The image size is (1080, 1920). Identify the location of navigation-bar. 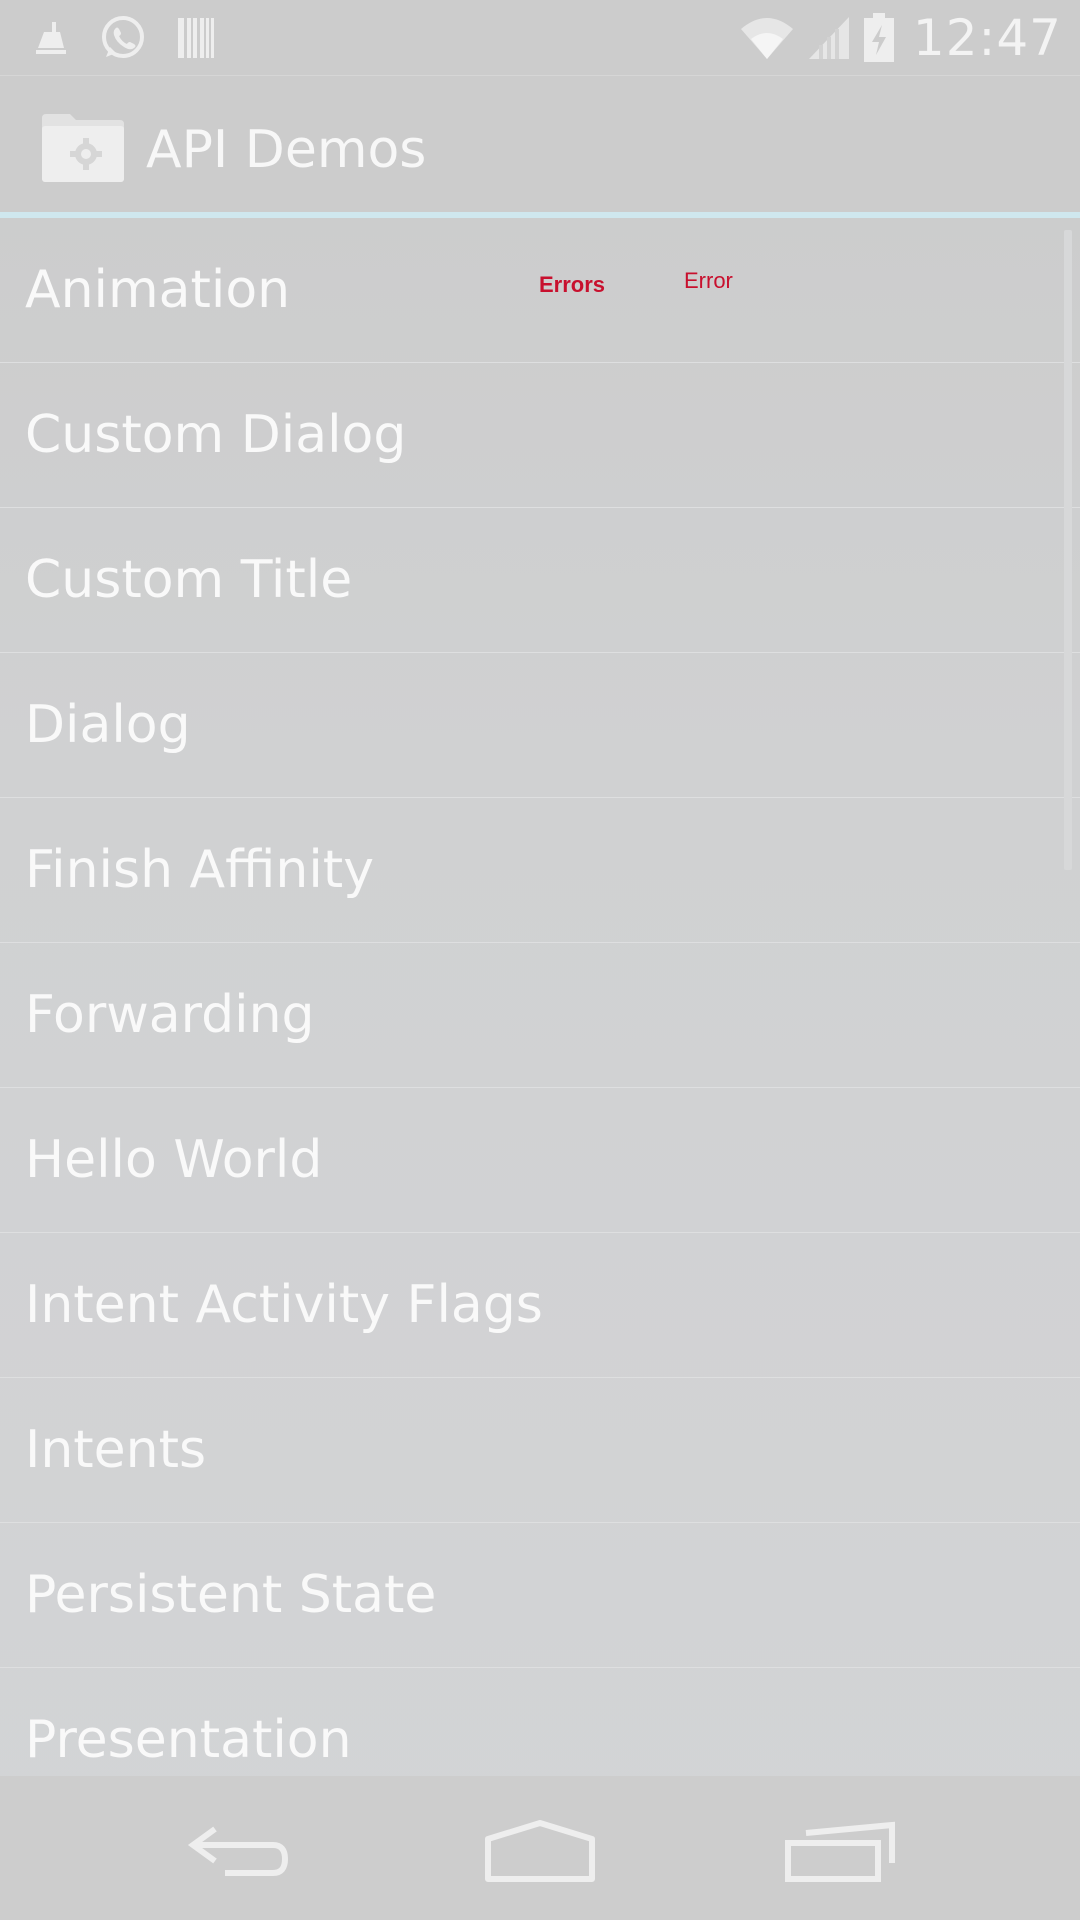
(540, 1848).